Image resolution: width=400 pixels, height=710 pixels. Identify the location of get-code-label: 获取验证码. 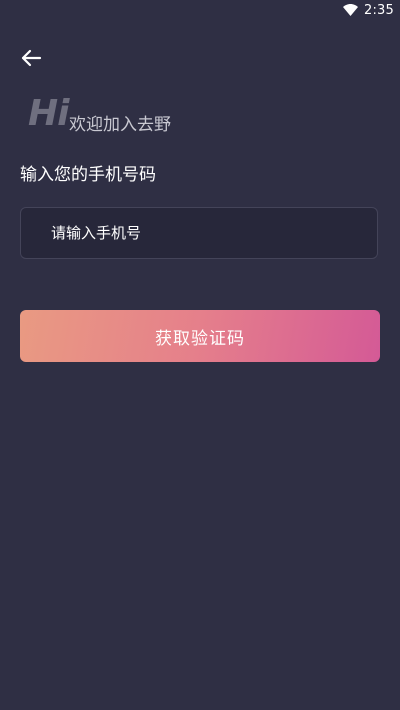
(200, 338).